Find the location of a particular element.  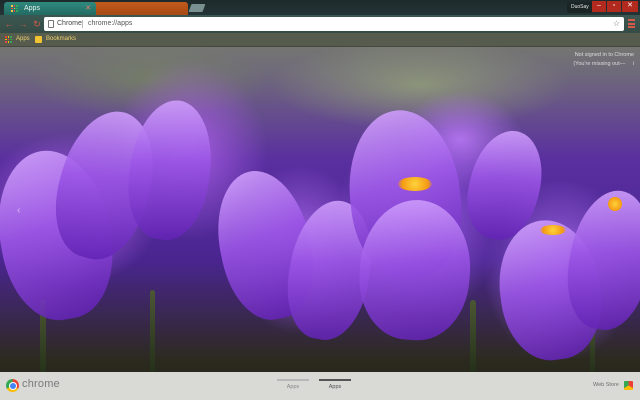

reload-icon: ↻ is located at coordinates (37, 24).